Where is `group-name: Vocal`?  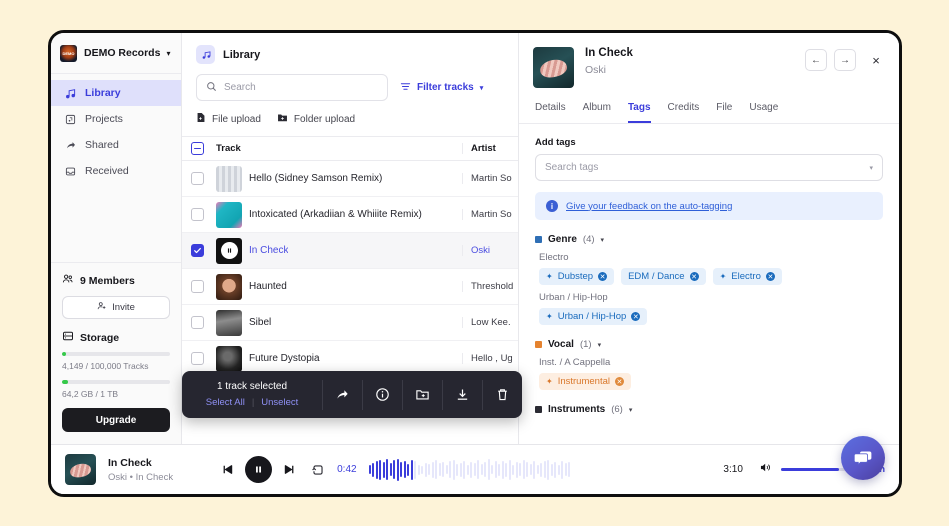
group-name: Vocal is located at coordinates (561, 344).